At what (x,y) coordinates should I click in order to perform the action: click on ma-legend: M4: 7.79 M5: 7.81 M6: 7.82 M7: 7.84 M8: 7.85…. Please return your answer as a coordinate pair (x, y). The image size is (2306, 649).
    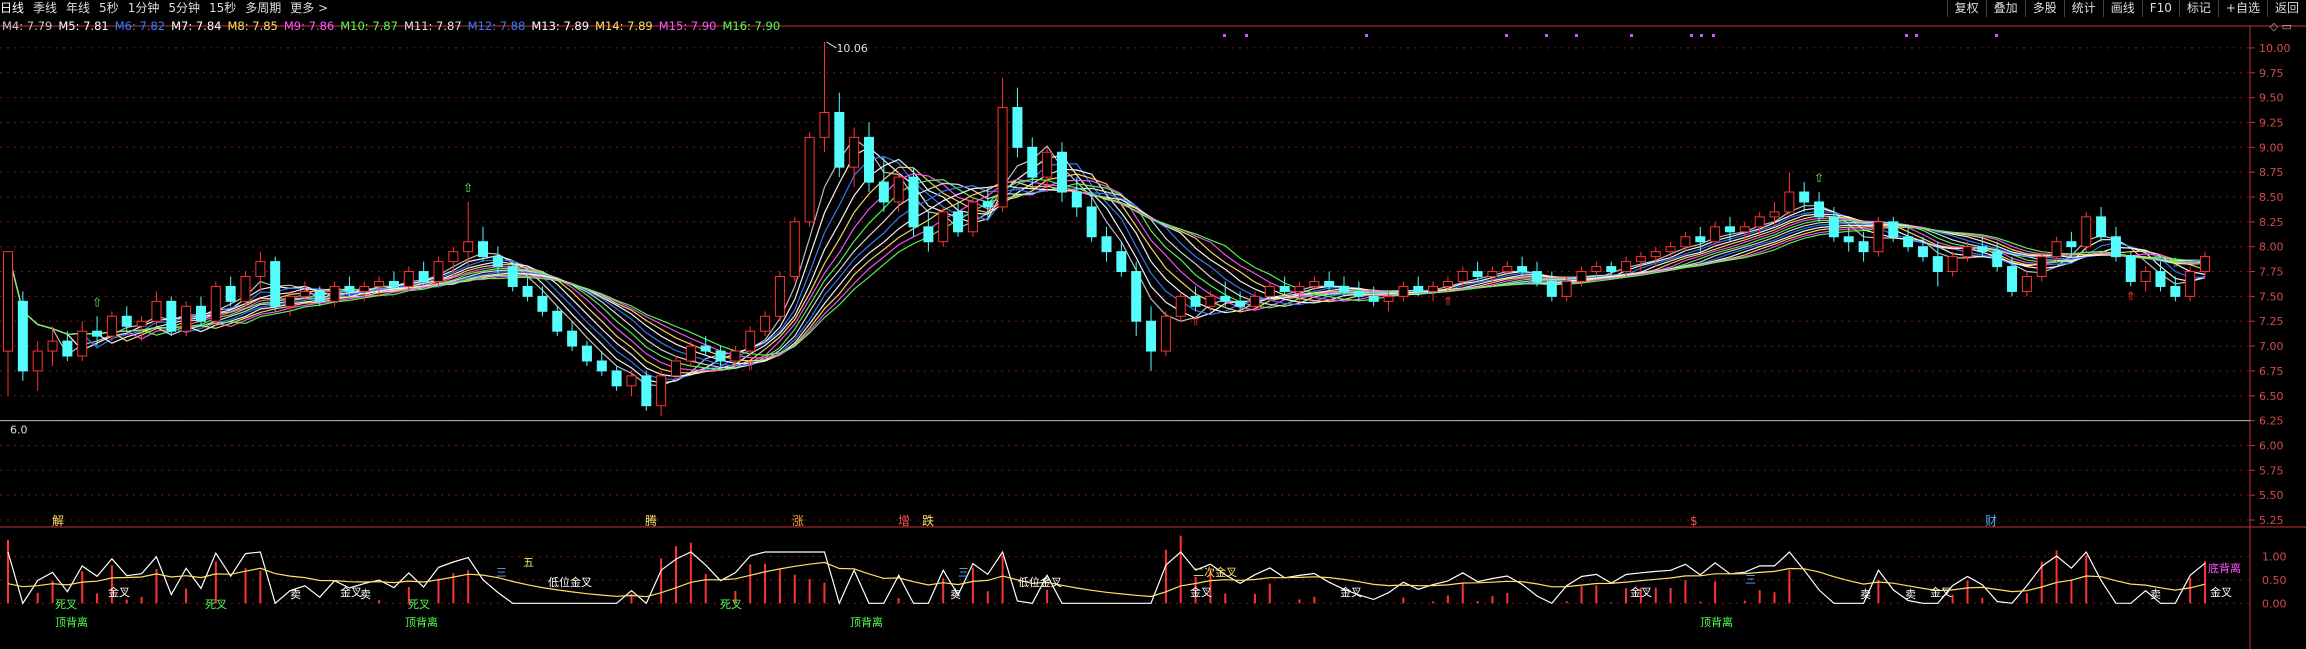
    Looking at the image, I should click on (394, 26).